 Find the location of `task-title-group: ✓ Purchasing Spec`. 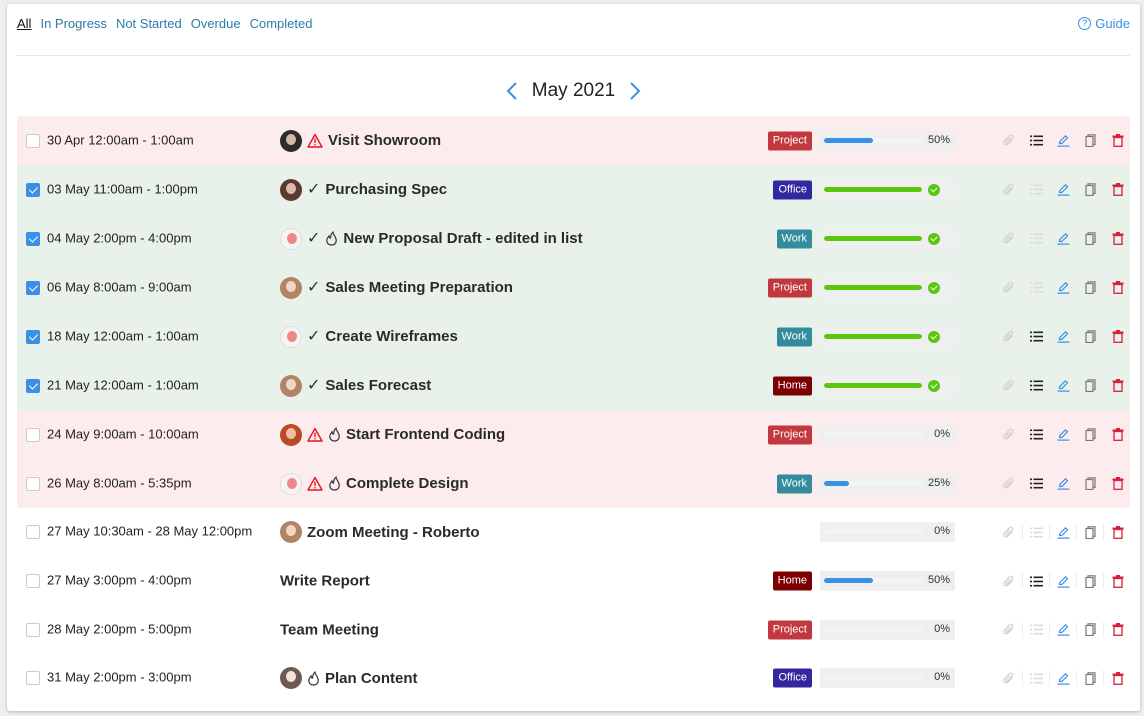

task-title-group: ✓ Purchasing Spec is located at coordinates (363, 189).